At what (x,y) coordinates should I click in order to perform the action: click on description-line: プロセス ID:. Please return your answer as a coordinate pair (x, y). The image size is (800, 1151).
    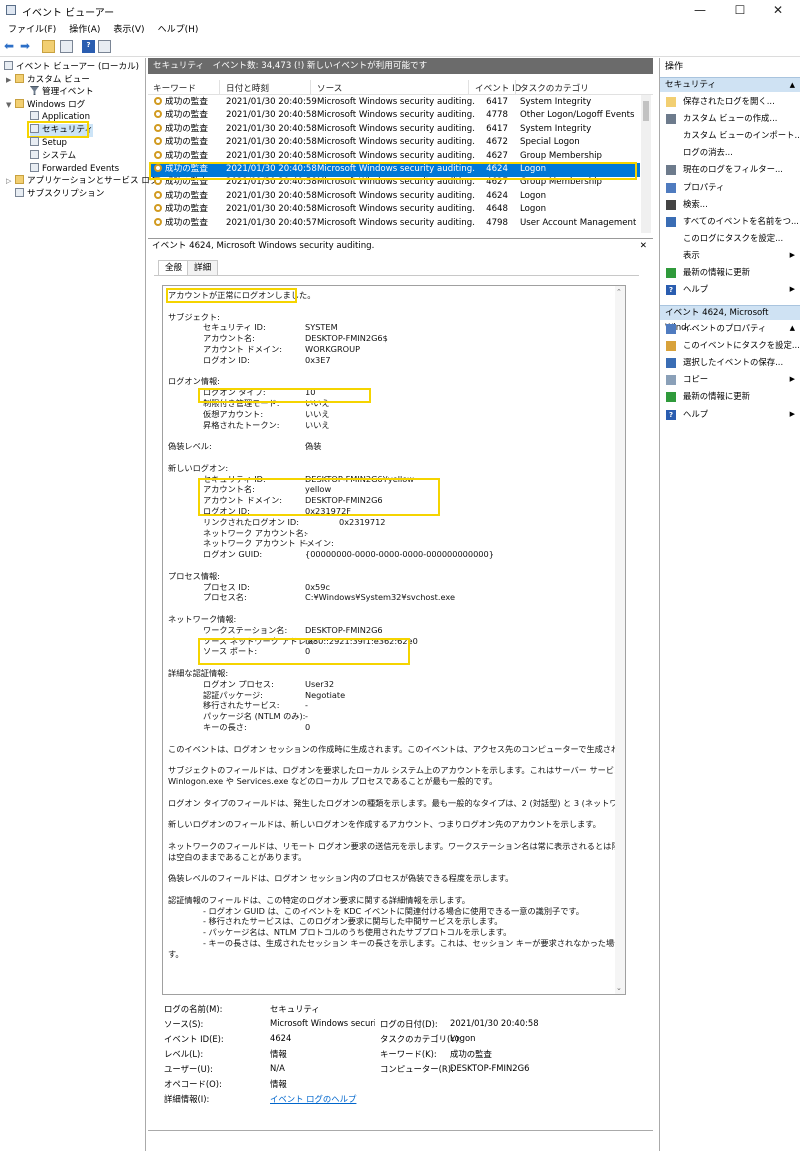
    Looking at the image, I should click on (226, 586).